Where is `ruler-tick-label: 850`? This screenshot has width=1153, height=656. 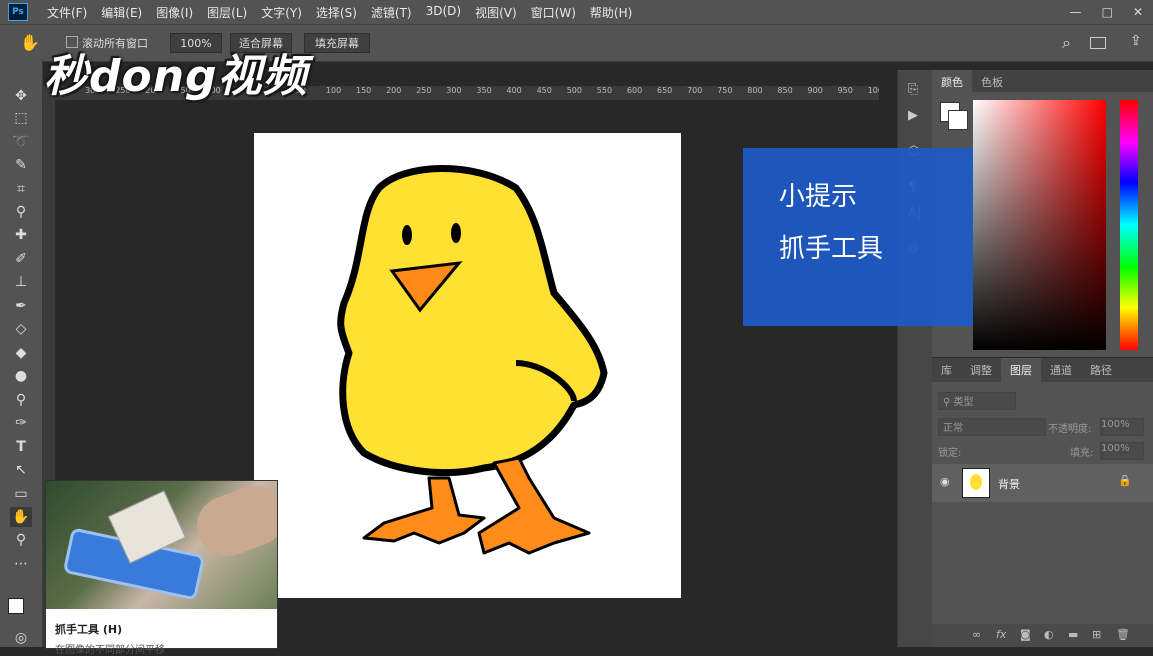
ruler-tick-label: 850 is located at coordinates (785, 90).